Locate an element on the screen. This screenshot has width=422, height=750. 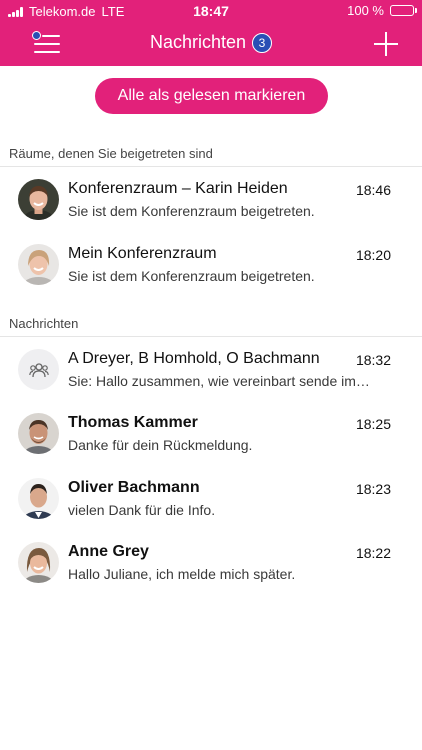
new-message-button is located at coordinates (386, 44).